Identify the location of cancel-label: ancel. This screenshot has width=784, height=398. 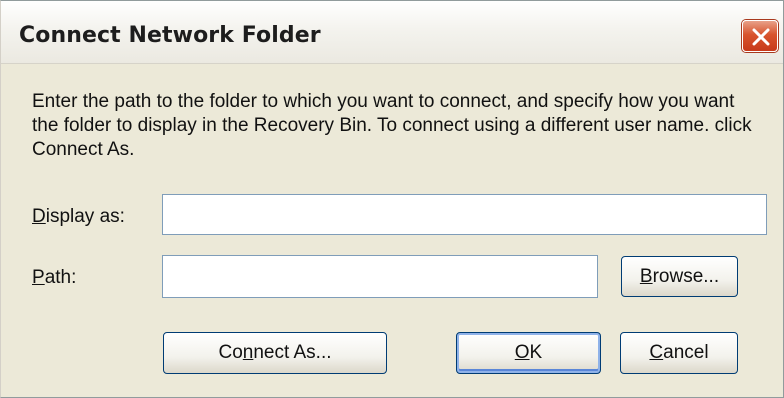
(686, 352).